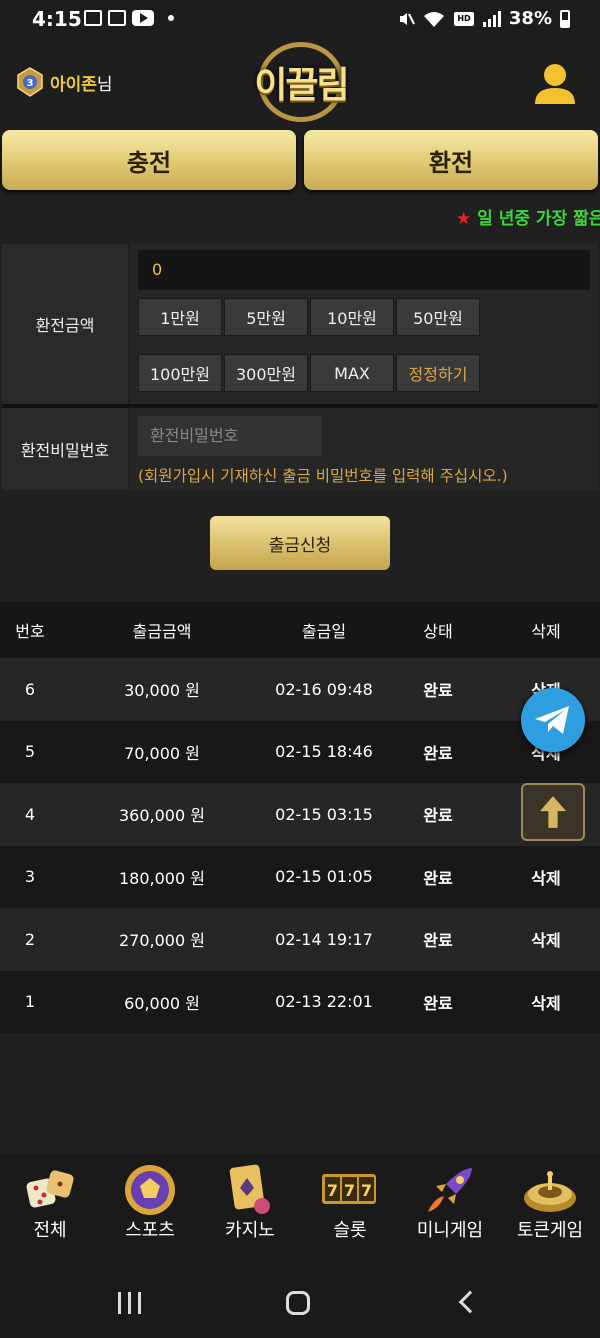 The width and height of the screenshot is (600, 1338). I want to click on recents-button-icon, so click(129, 1303).